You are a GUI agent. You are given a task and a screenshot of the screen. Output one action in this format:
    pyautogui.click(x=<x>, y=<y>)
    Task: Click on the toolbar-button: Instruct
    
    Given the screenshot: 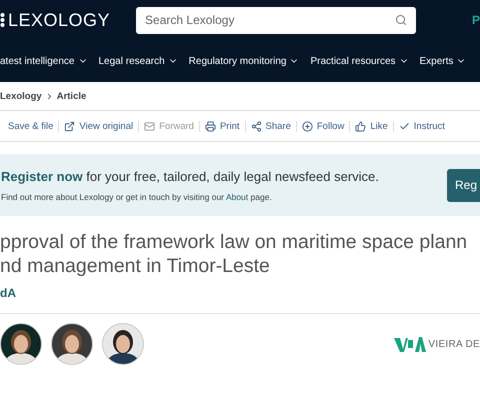 What is the action you would take?
    pyautogui.click(x=422, y=126)
    